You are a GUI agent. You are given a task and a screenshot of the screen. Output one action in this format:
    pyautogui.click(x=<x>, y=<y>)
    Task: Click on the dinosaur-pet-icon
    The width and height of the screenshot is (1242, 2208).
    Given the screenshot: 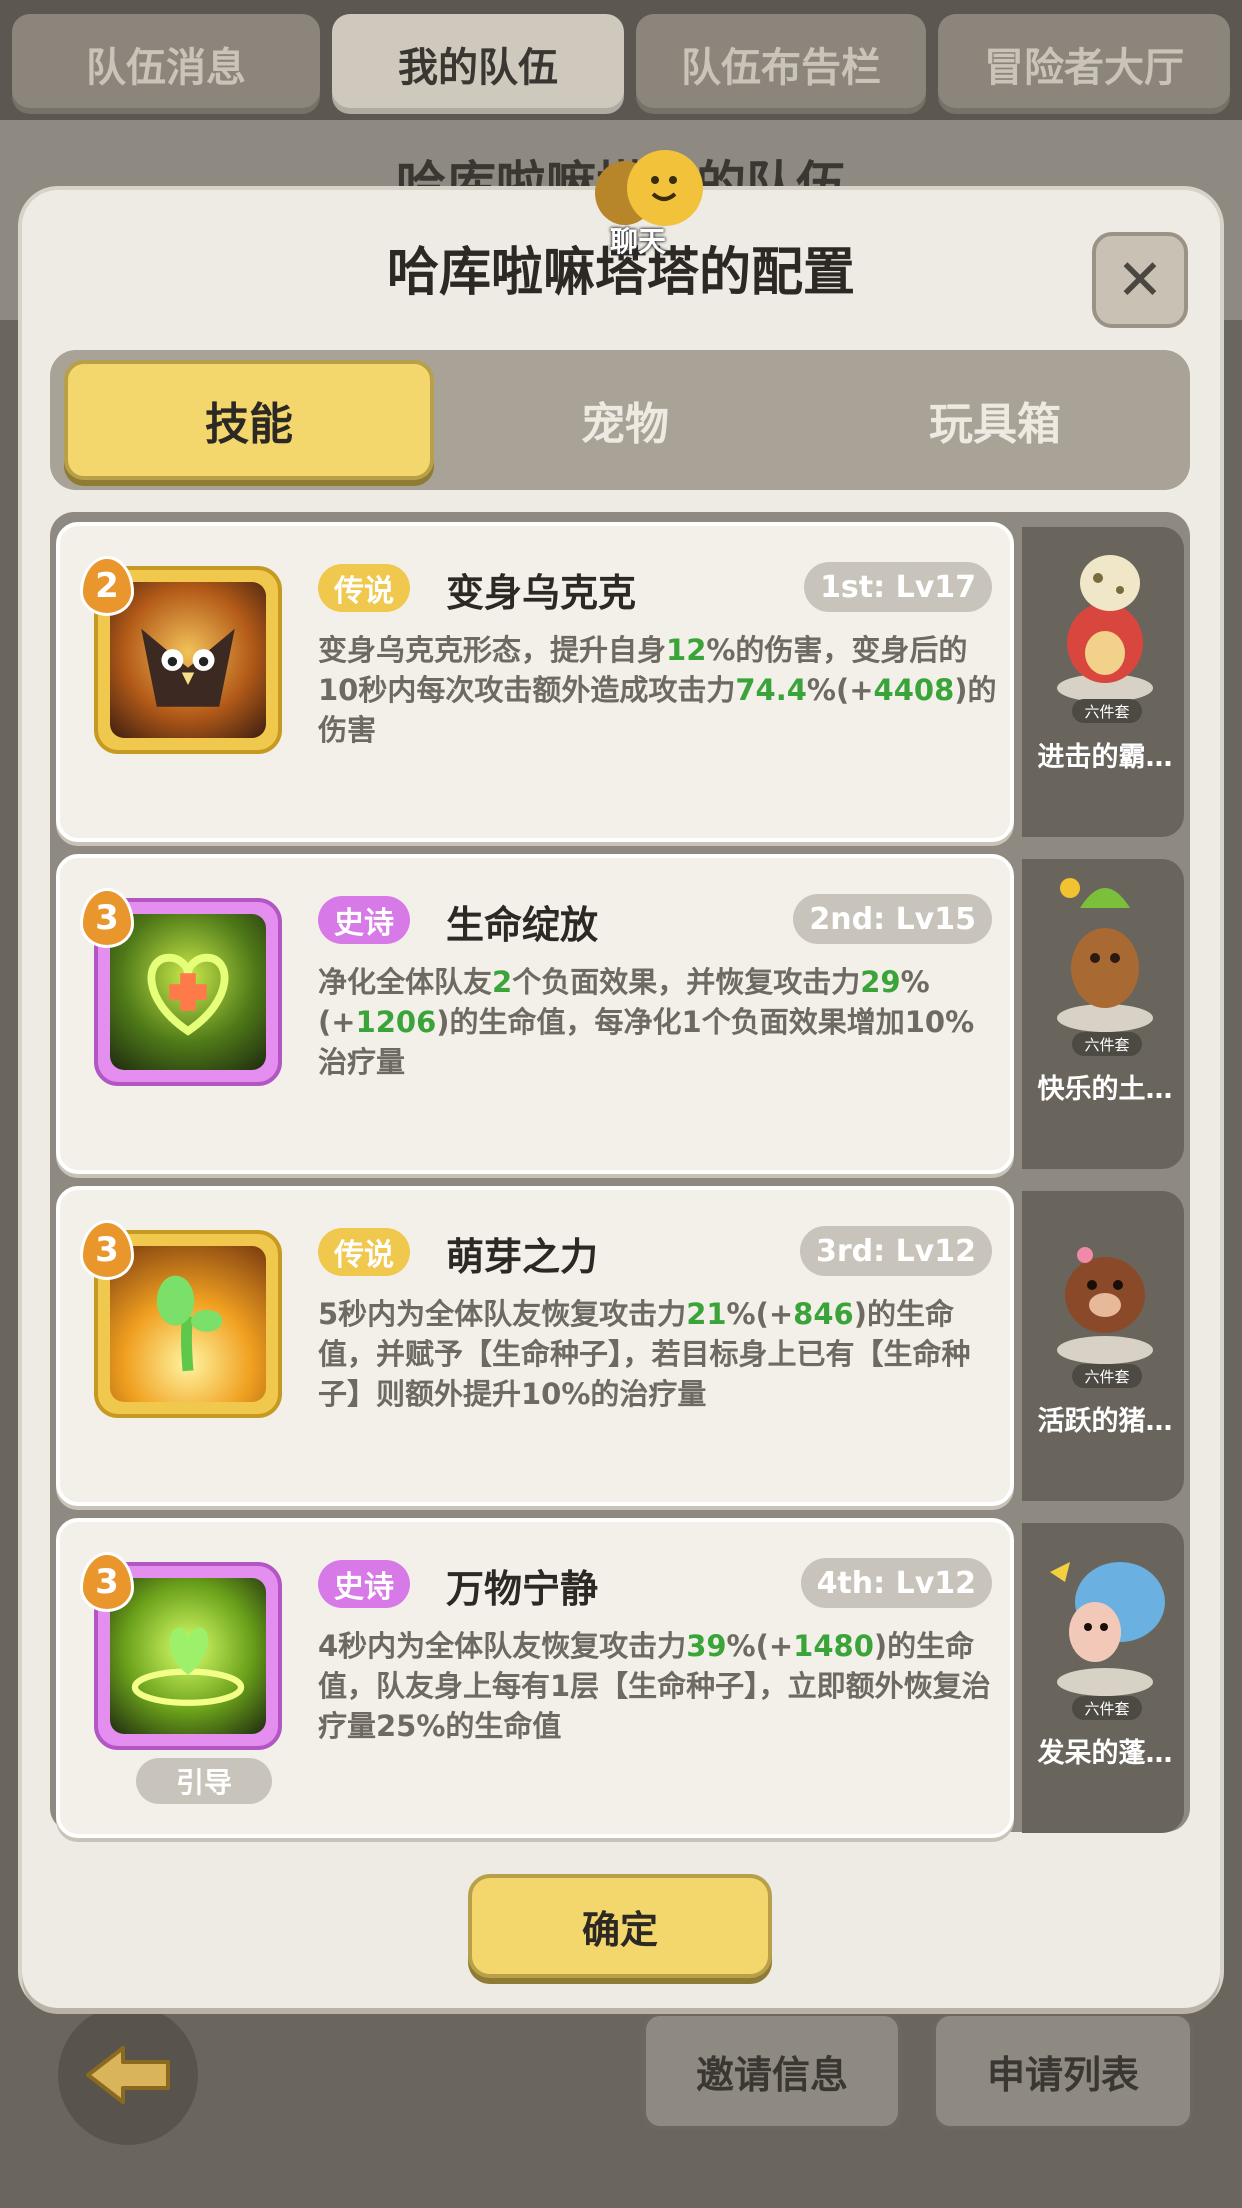 What is the action you would take?
    pyautogui.click(x=1105, y=623)
    